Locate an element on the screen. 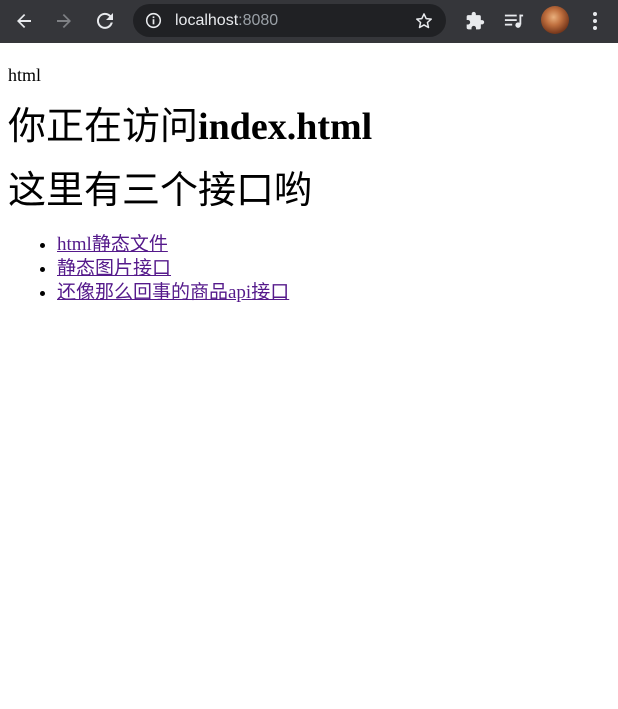  extensions-button is located at coordinates (475, 21).